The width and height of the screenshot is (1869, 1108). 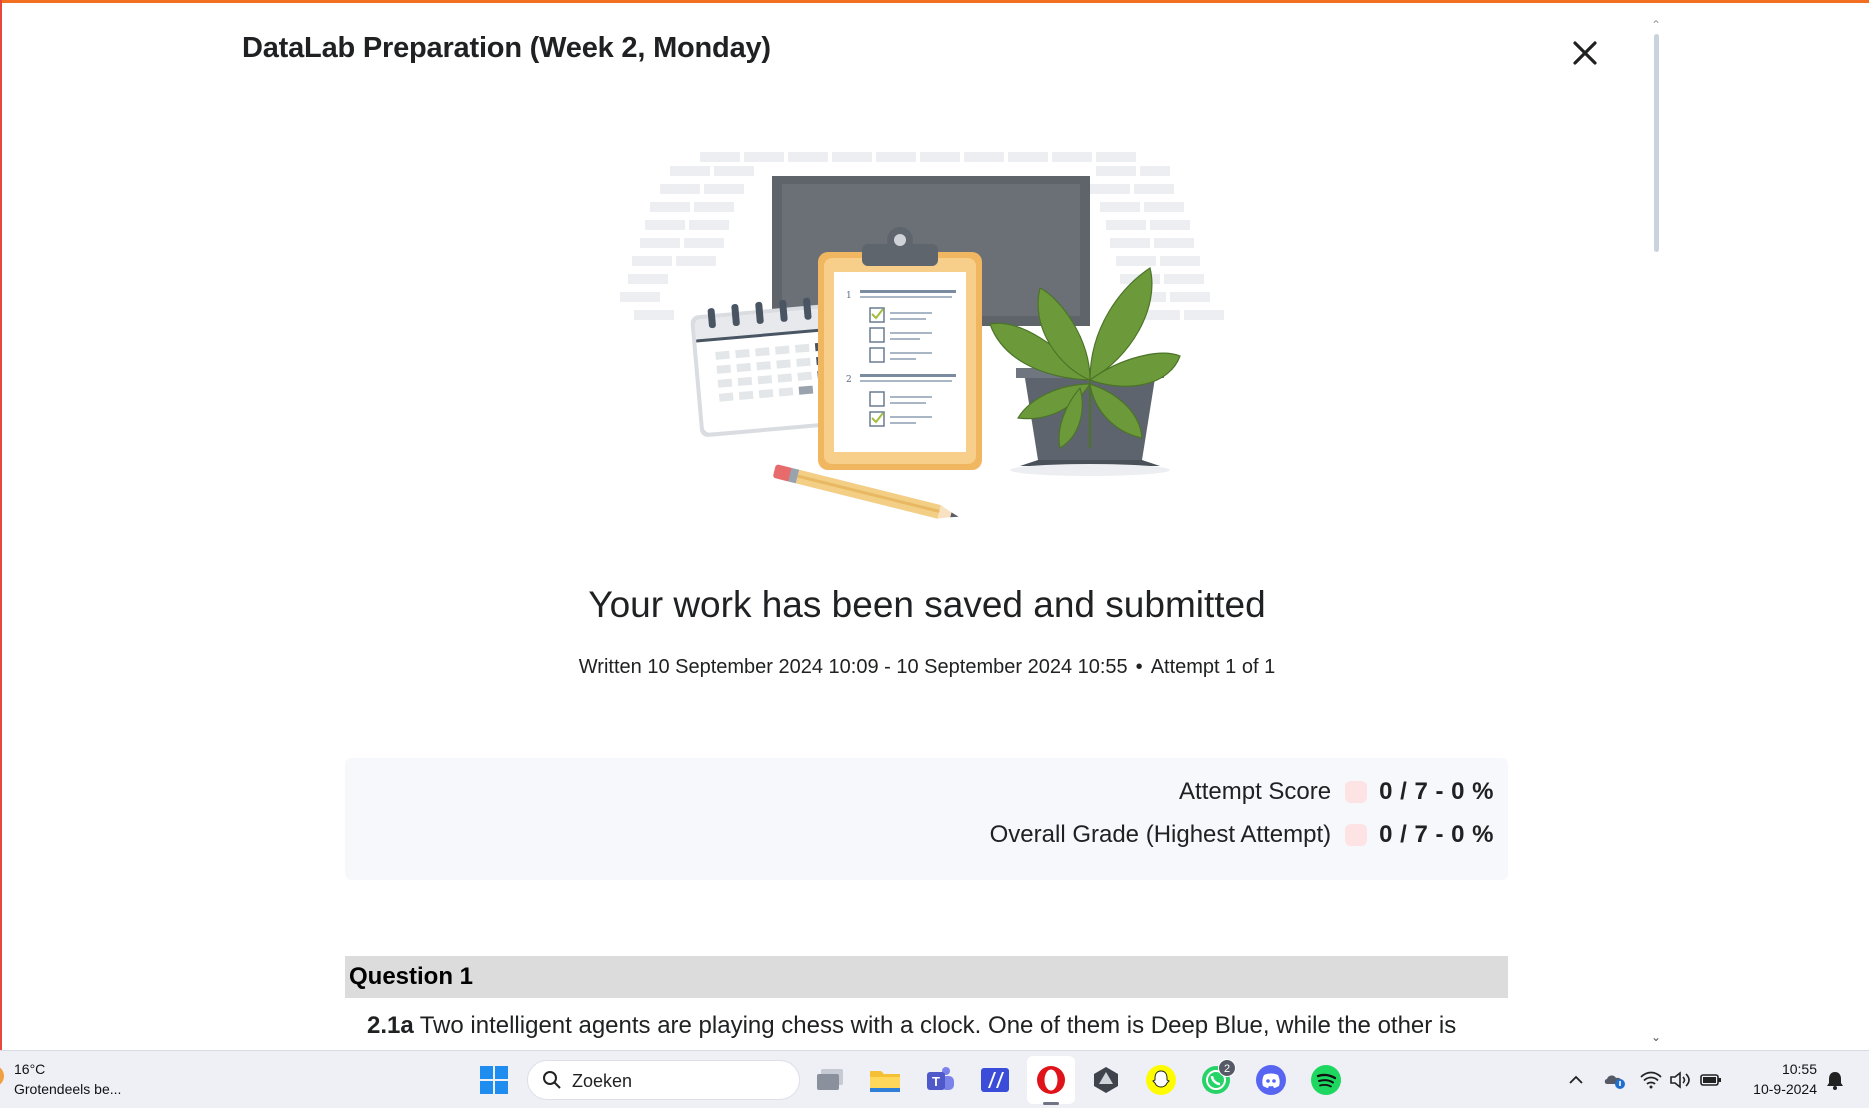 What do you see at coordinates (849, 380) in the screenshot?
I see `svg-text: 2` at bounding box center [849, 380].